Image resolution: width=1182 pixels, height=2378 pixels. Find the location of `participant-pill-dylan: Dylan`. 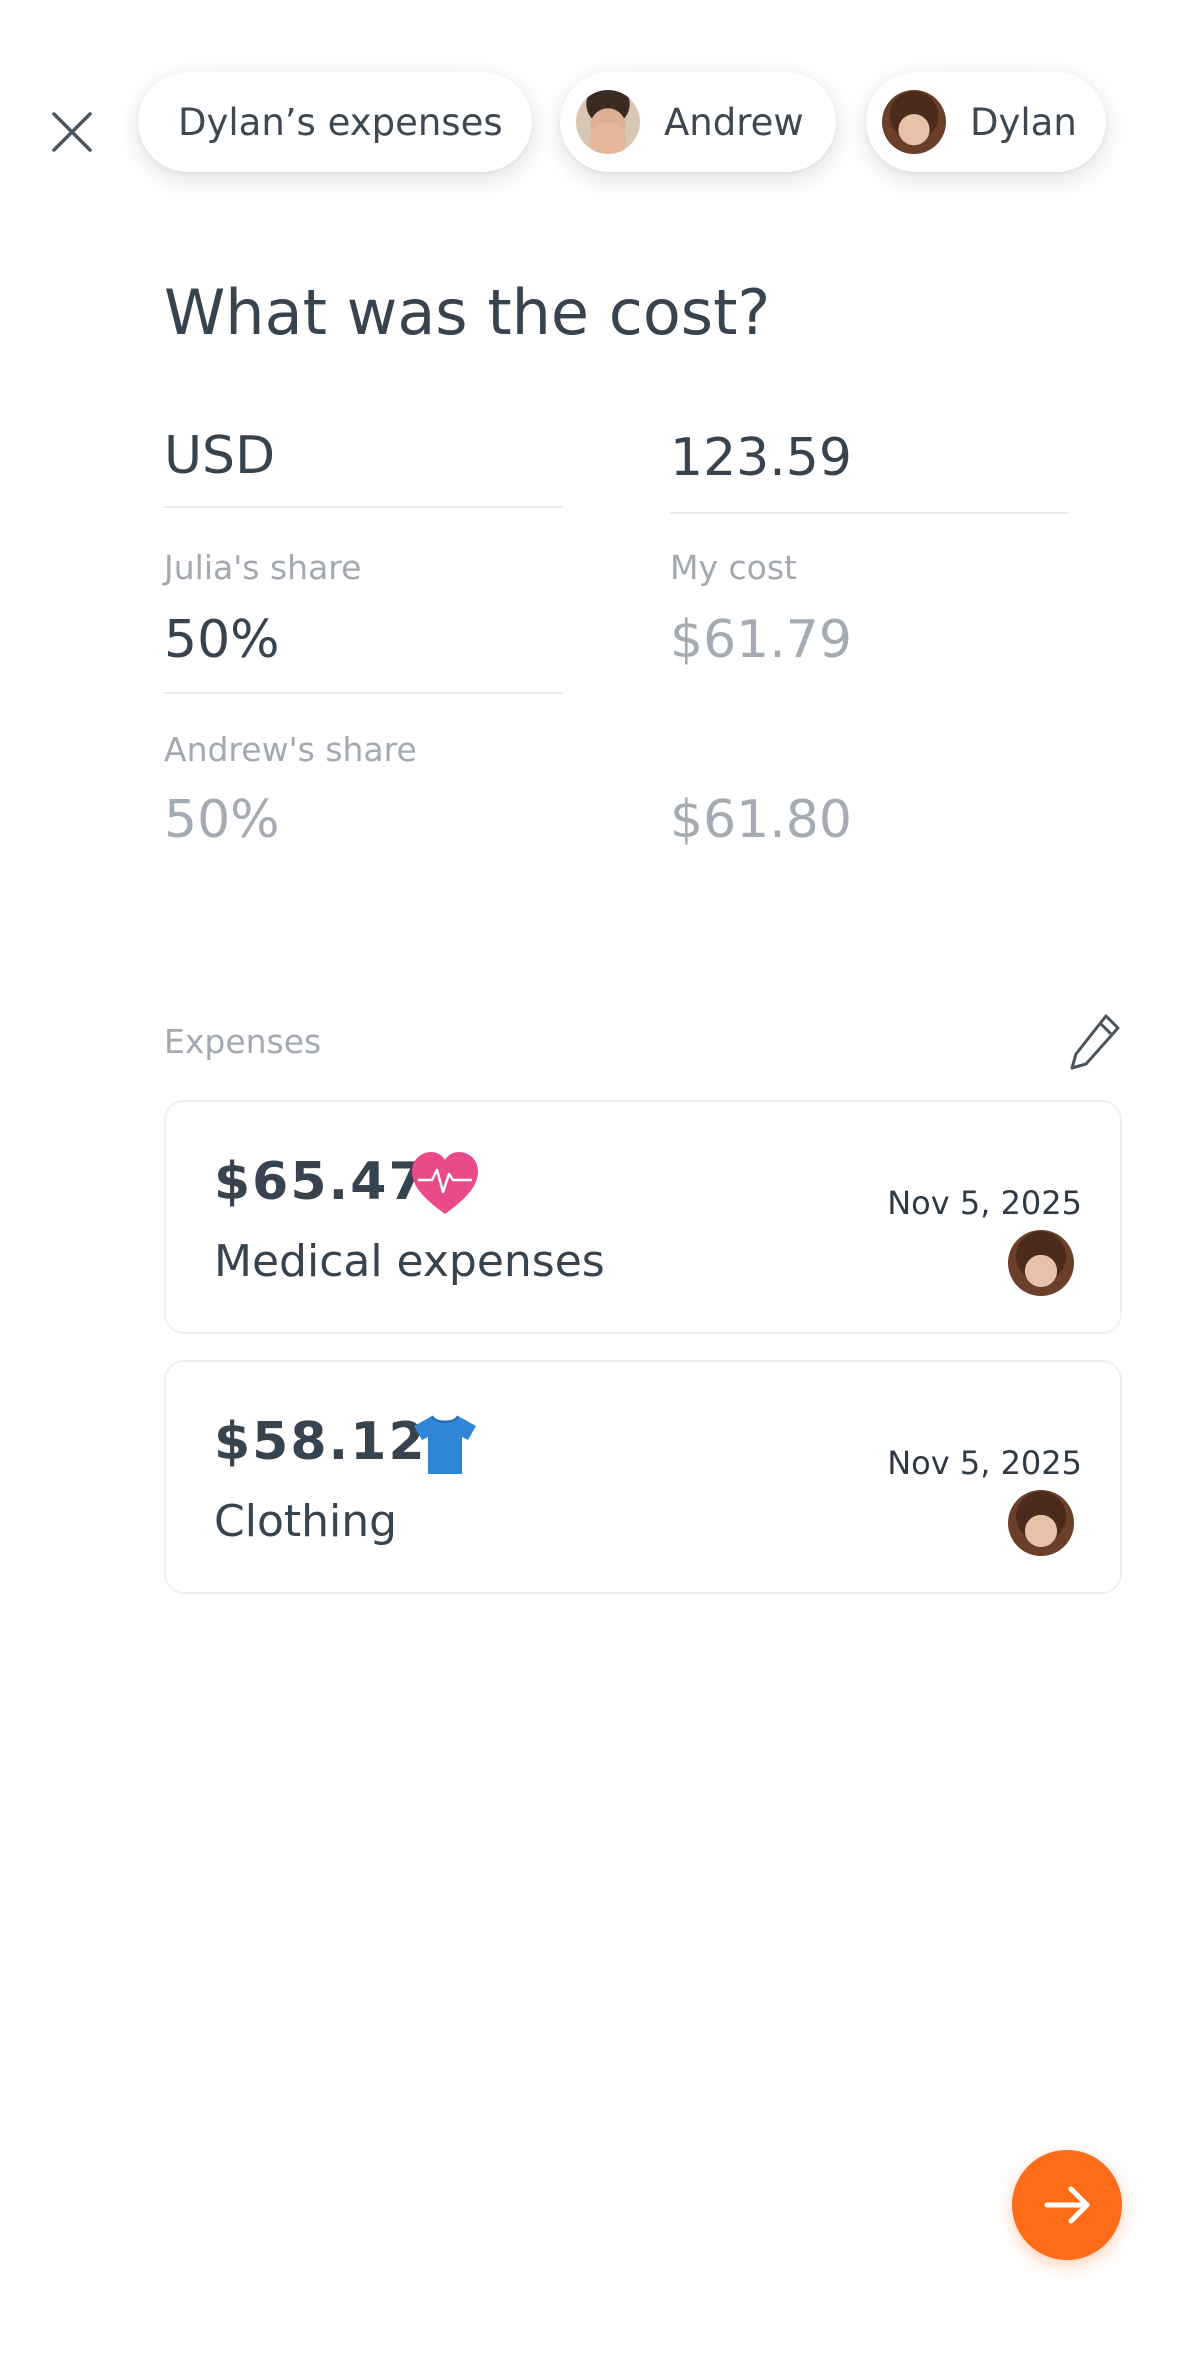

participant-pill-dylan: Dylan is located at coordinates (986, 122).